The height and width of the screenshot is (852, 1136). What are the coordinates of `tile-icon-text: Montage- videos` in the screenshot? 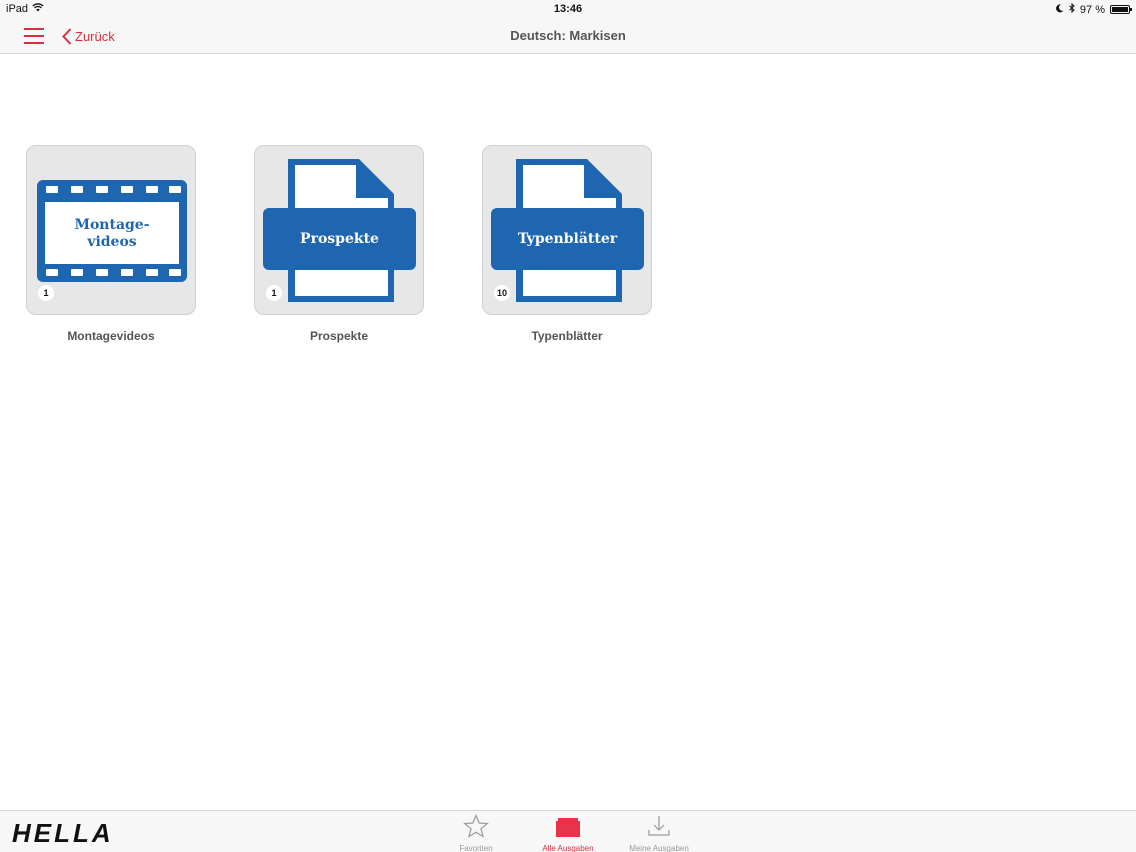 It's located at (112, 233).